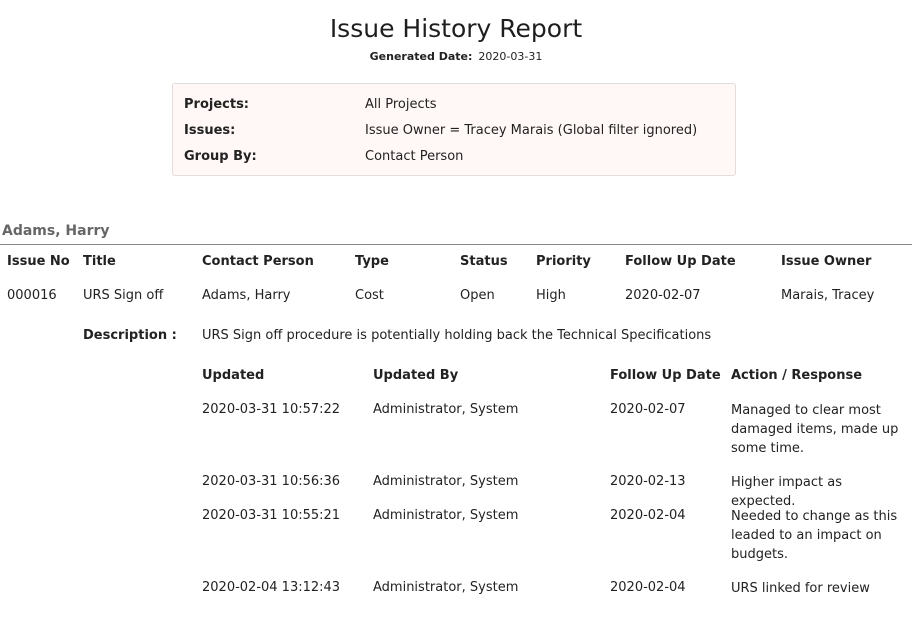 Image resolution: width=912 pixels, height=618 pixels. Describe the element at coordinates (271, 481) in the screenshot. I see `history-updated: 2020-03-31 10:56:36` at that location.